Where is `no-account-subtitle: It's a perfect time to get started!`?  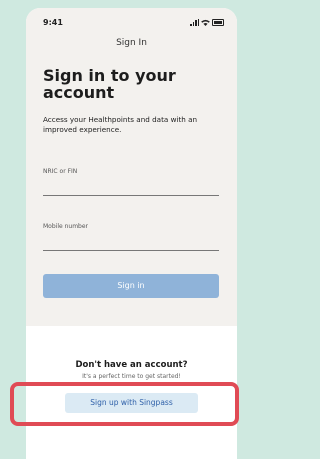
no-account-subtitle: It's a perfect time to get started! is located at coordinates (131, 376).